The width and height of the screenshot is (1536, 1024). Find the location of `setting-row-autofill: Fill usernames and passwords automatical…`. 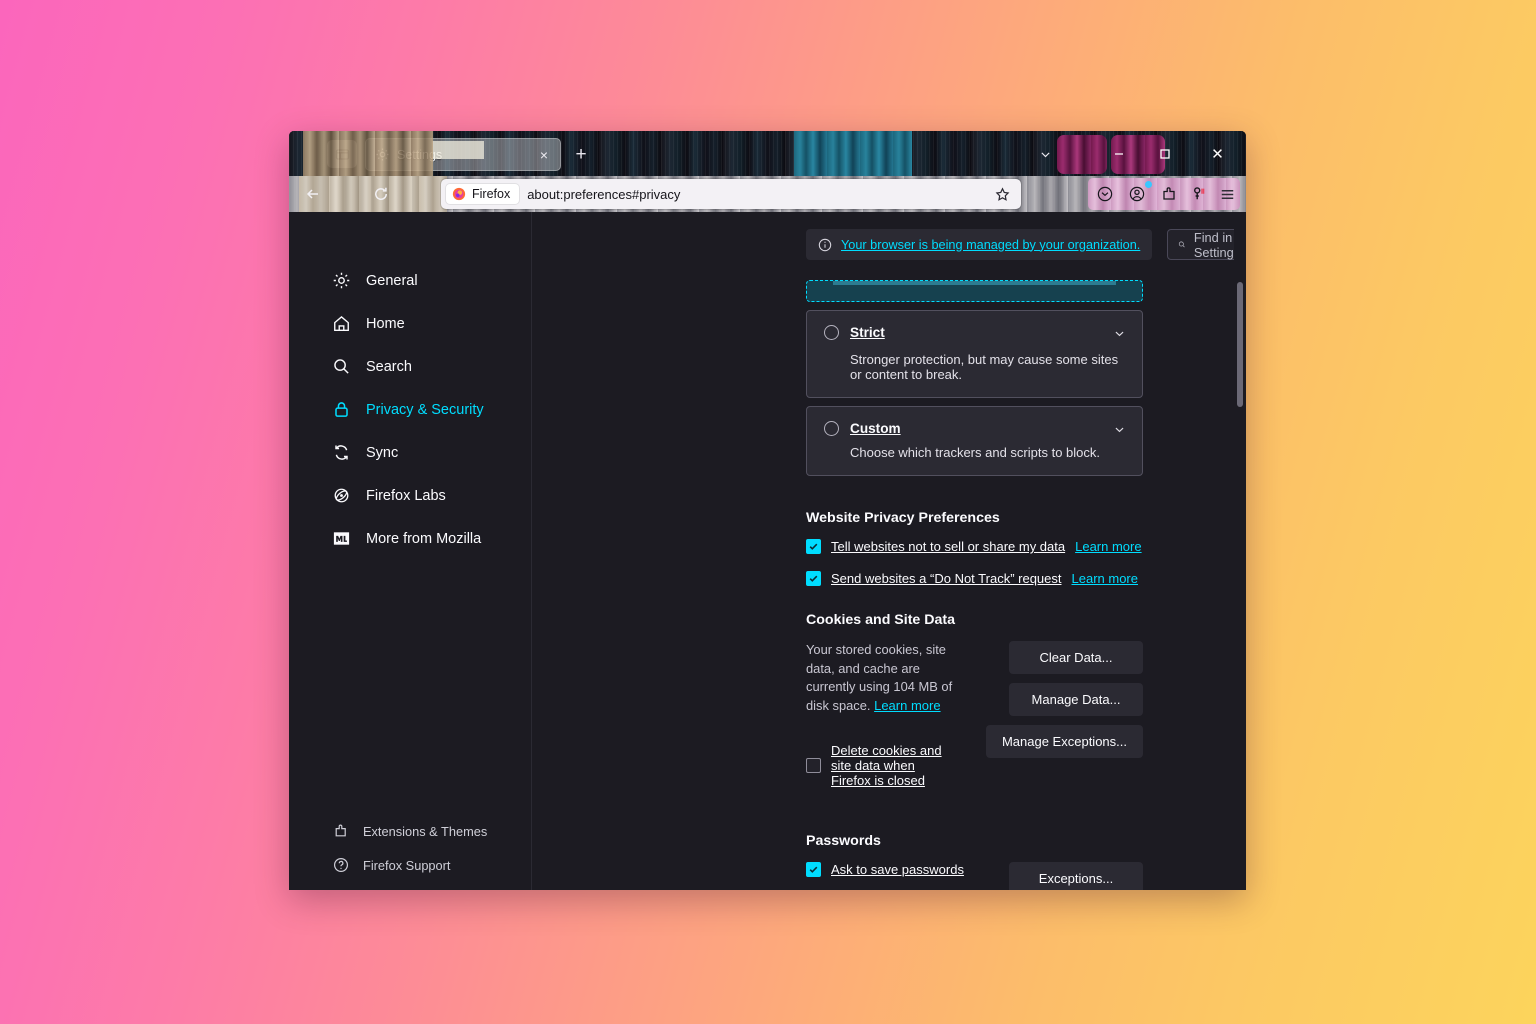

setting-row-autofill: Fill usernames and passwords automatical… is located at coordinates (904, 889).